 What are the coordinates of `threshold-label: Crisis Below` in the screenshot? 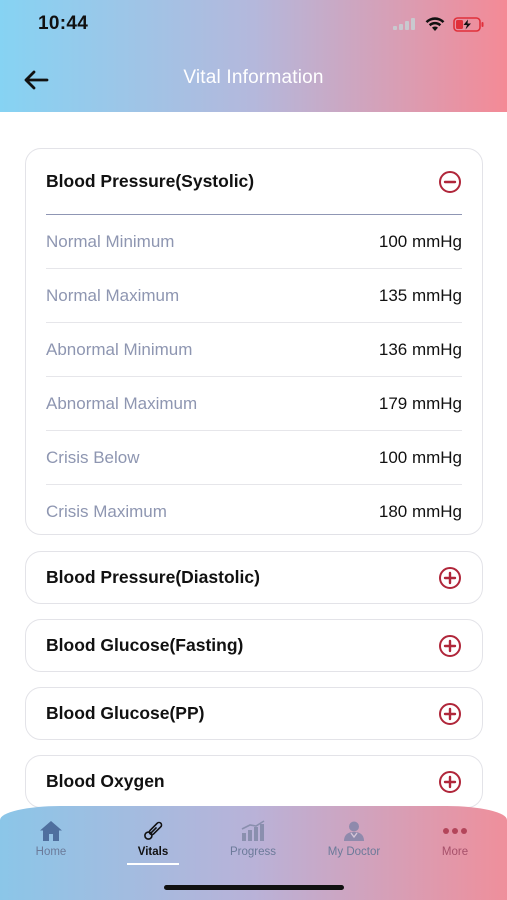 It's located at (93, 457).